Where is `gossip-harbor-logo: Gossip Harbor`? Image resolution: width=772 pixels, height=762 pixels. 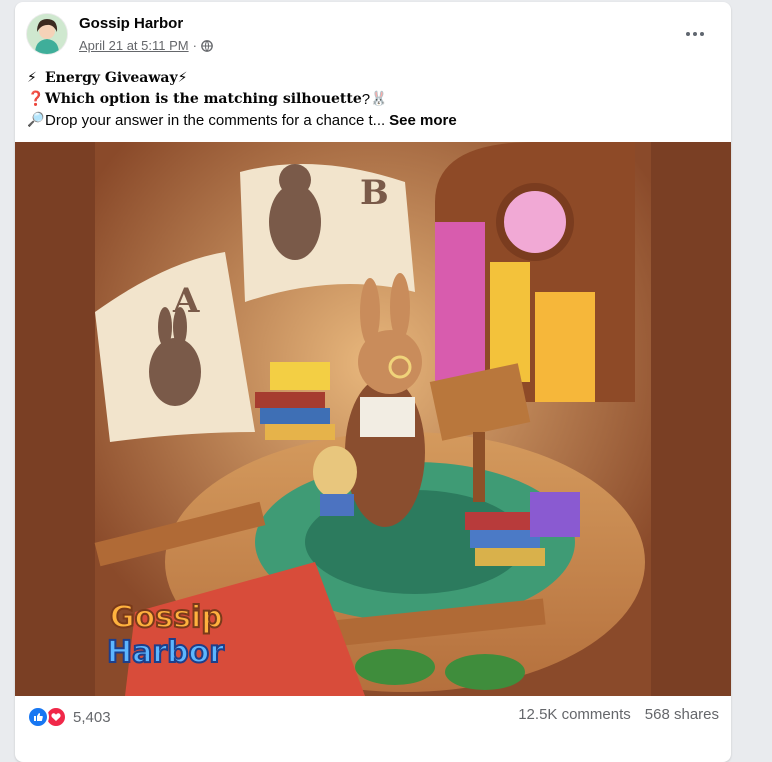 gossip-harbor-logo: Gossip Harbor is located at coordinates (165, 635).